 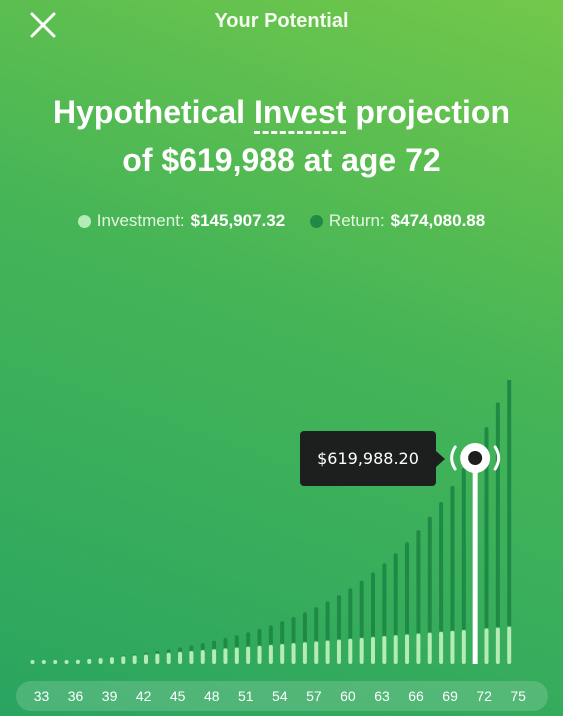 I want to click on age-tick-label: 42, so click(x=143, y=696).